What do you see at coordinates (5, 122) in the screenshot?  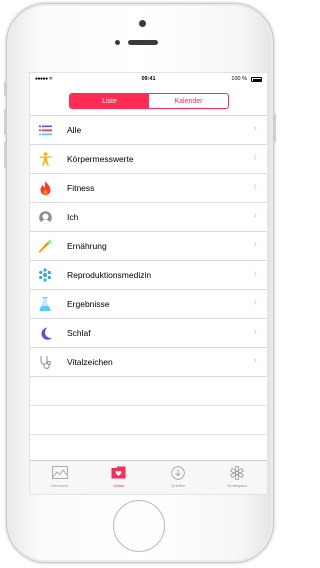 I see `volume-up-button` at bounding box center [5, 122].